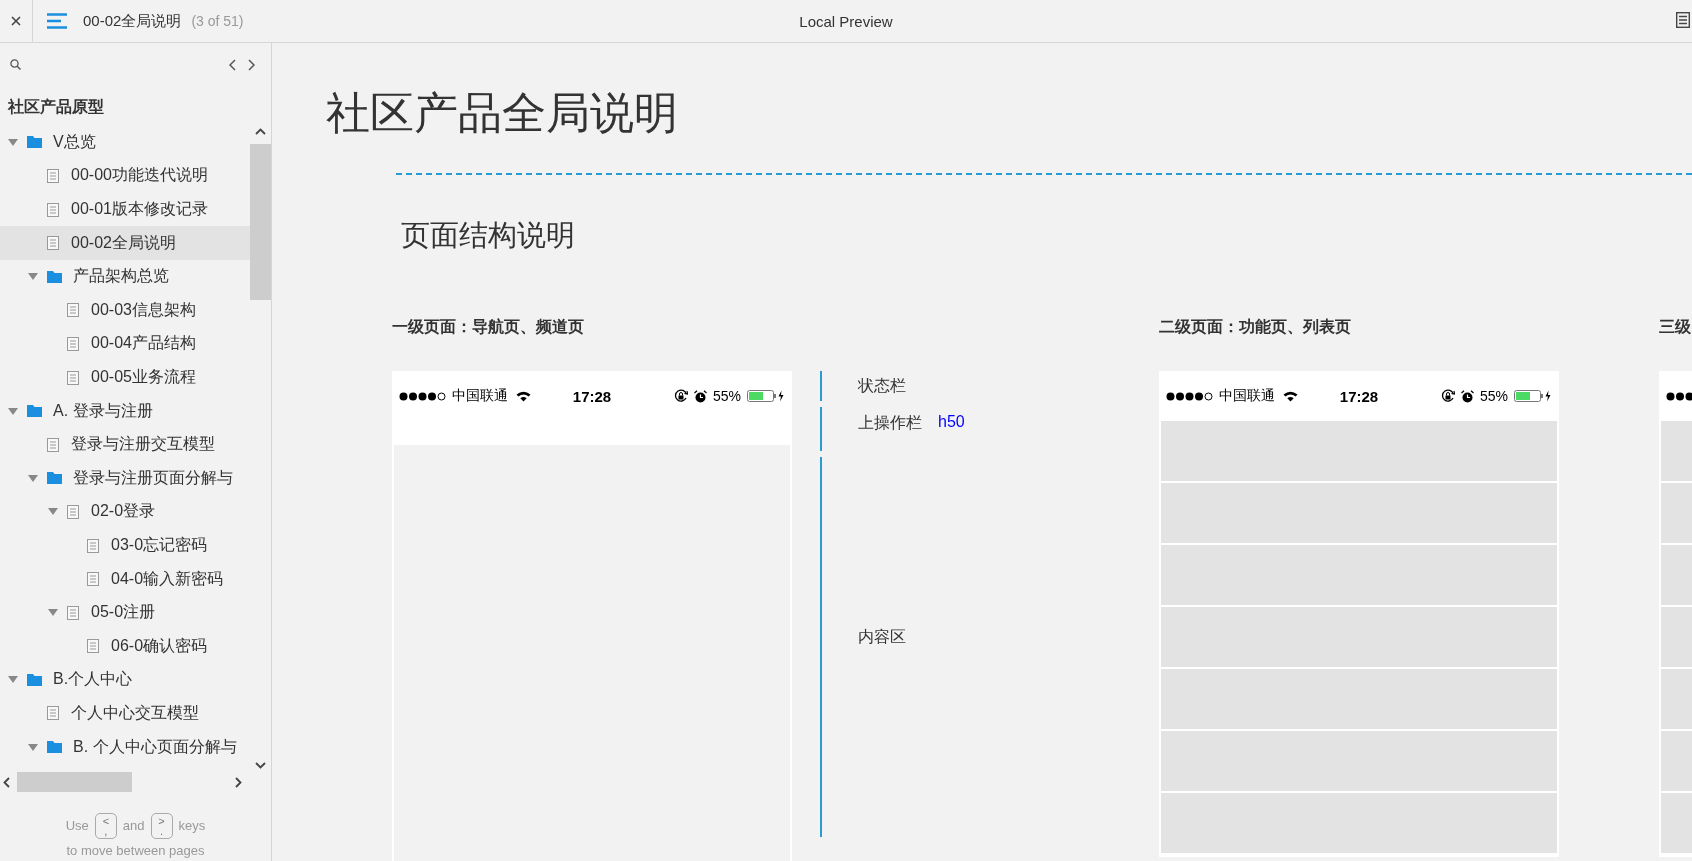 The width and height of the screenshot is (1692, 861). Describe the element at coordinates (125, 377) in the screenshot. I see `tree-item: 00-05业务流程` at that location.